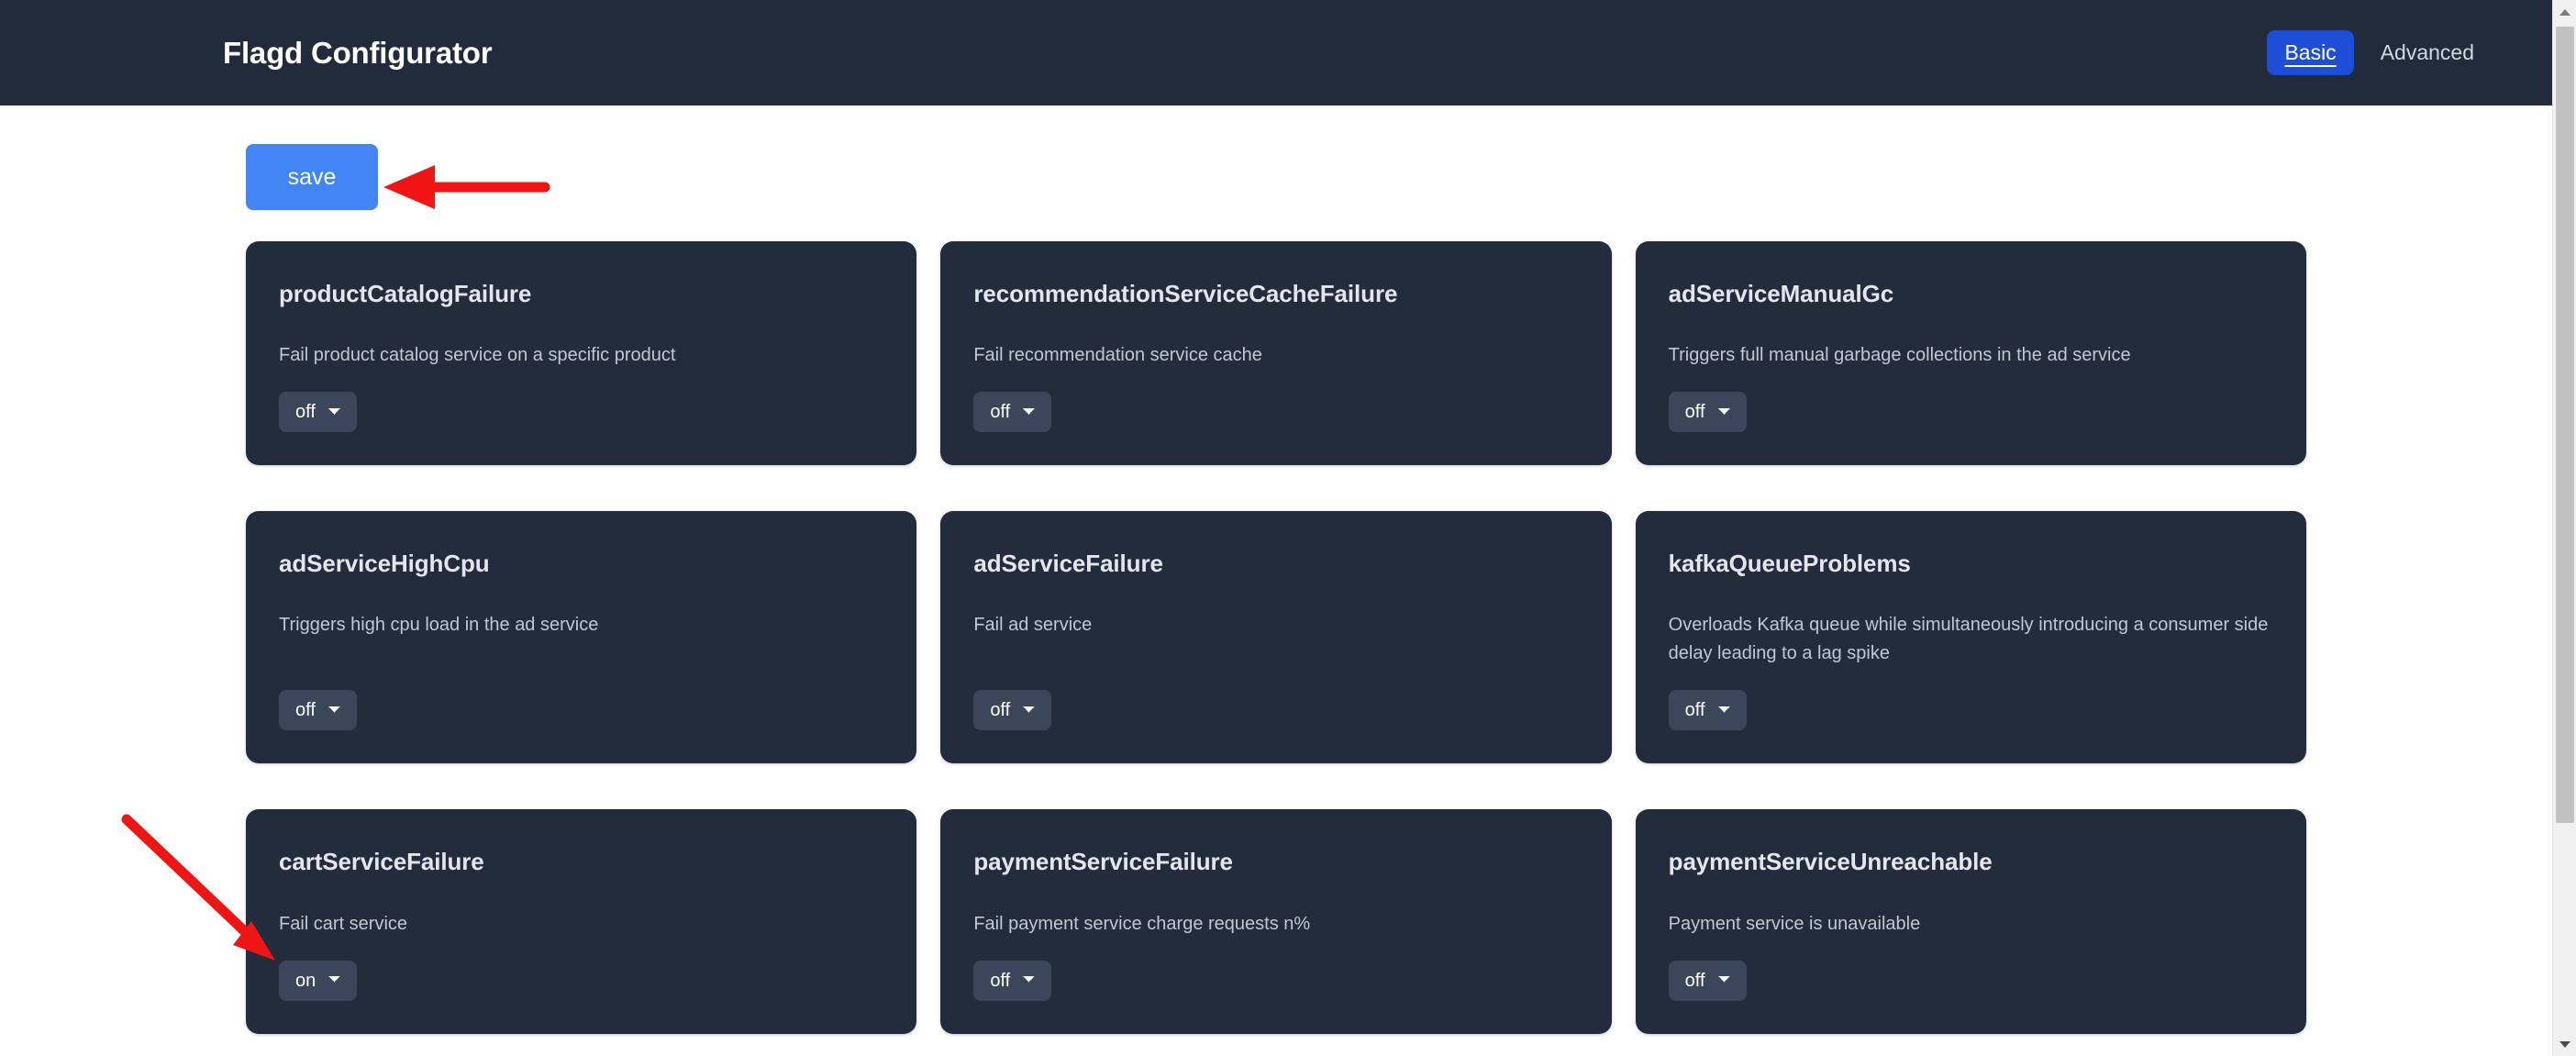 The image size is (2576, 1056). Describe the element at coordinates (1012, 710) in the screenshot. I see `ad-service-failure-select: onoff` at that location.